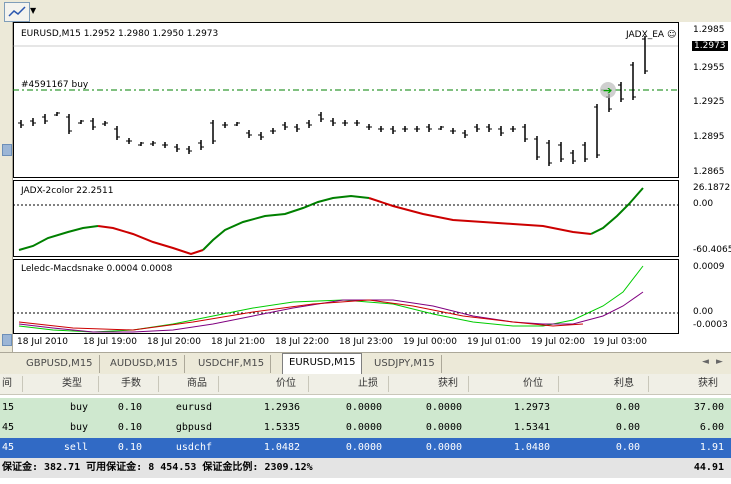 This screenshot has width=731, height=484. Describe the element at coordinates (709, 267) in the screenshot. I see `indicator2-tick: 0.0009` at that location.